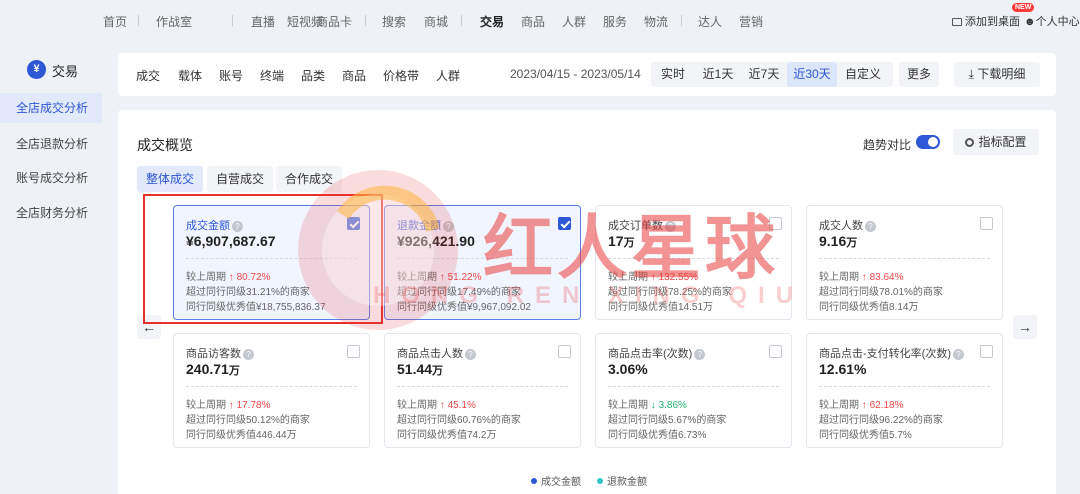  I want to click on metric-title-text: 退款金额, so click(419, 226).